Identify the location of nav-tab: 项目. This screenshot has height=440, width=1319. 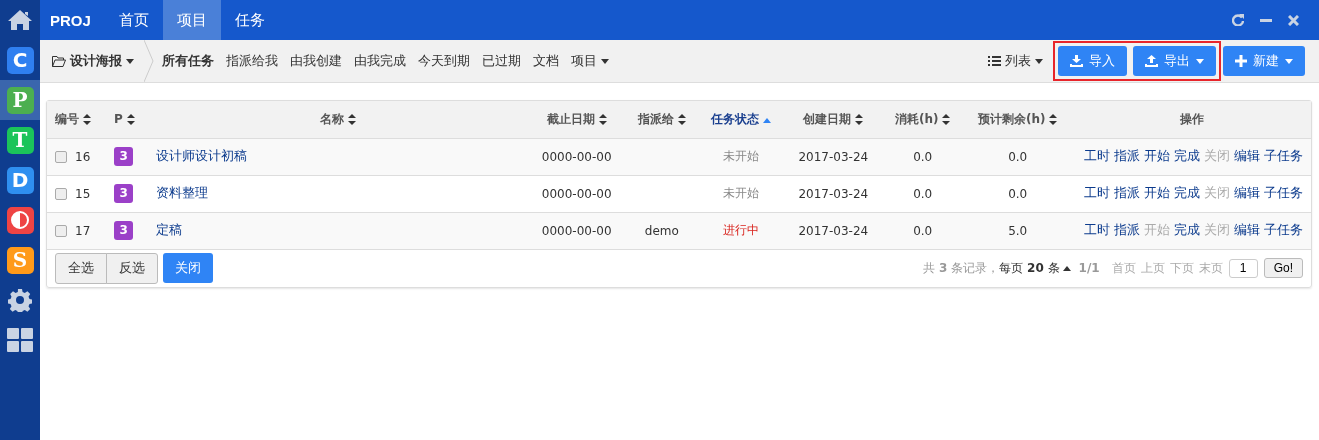
(191, 20).